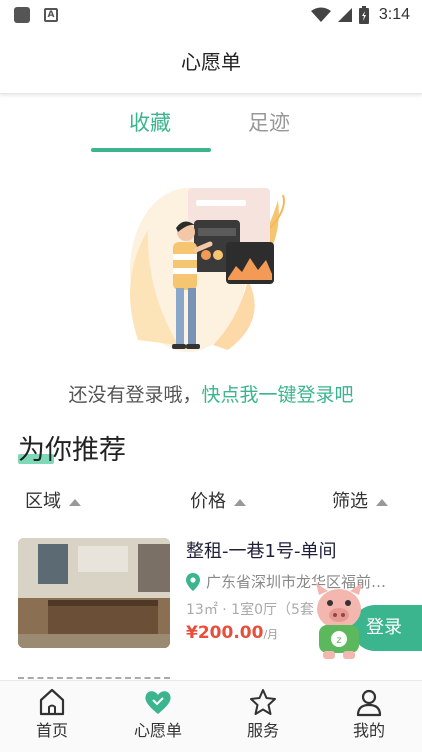 Image resolution: width=422 pixels, height=752 pixels. Describe the element at coordinates (278, 395) in the screenshot. I see `one-click-login-link: 快点我一键登录吧` at that location.